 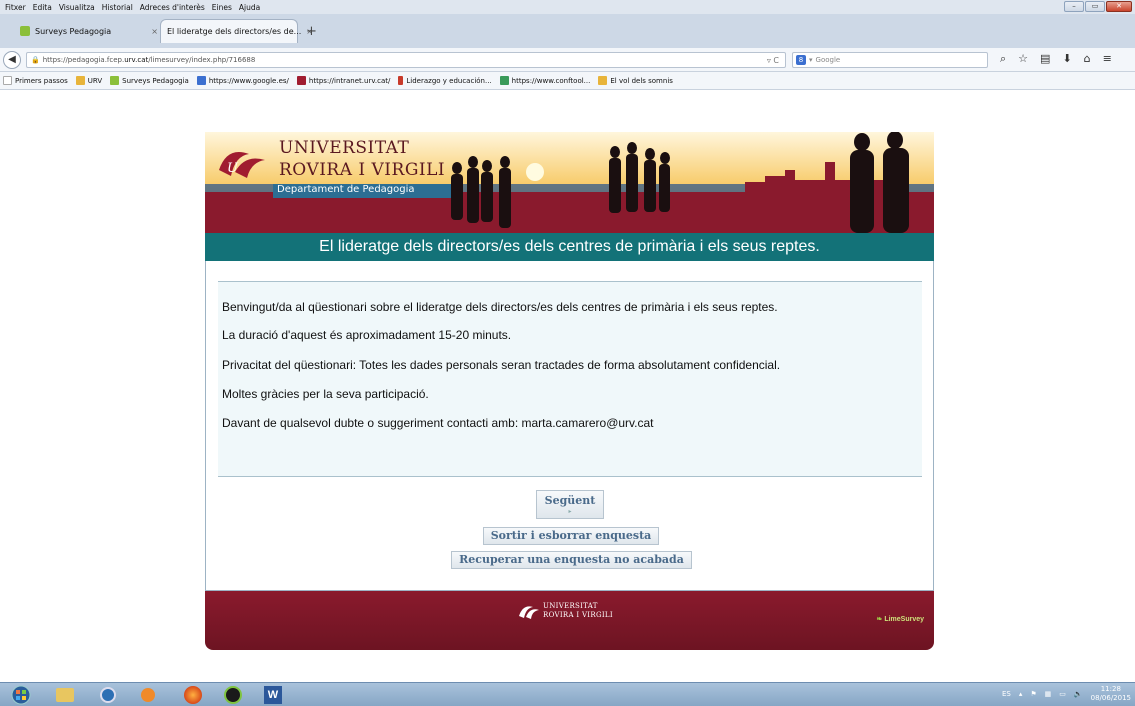 I want to click on urv-logo-icon, so click(x=529, y=612).